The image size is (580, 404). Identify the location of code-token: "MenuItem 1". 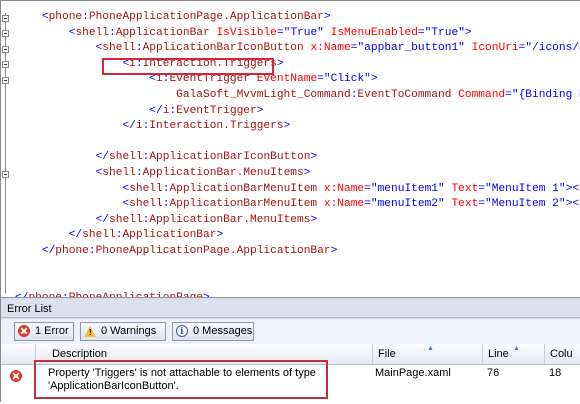
(525, 188).